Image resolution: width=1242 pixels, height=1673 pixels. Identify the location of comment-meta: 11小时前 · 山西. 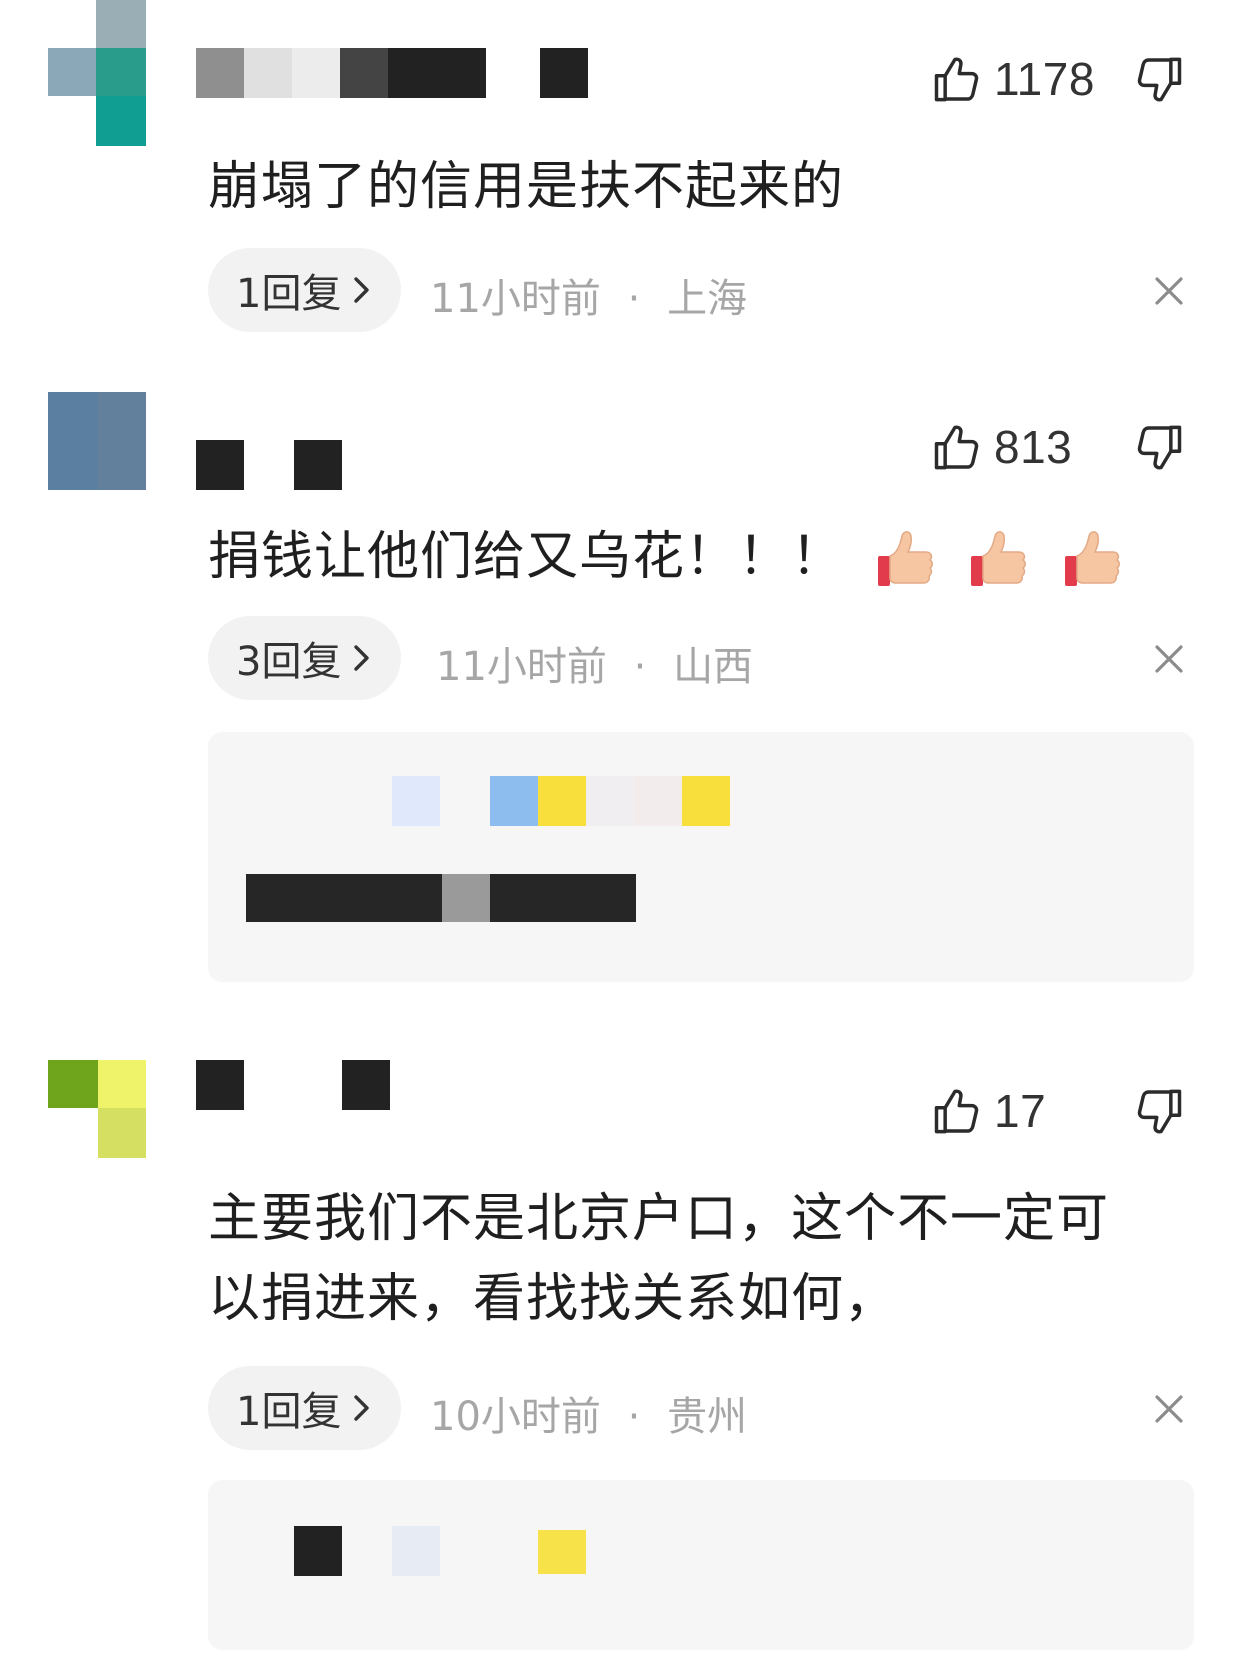
(594, 663).